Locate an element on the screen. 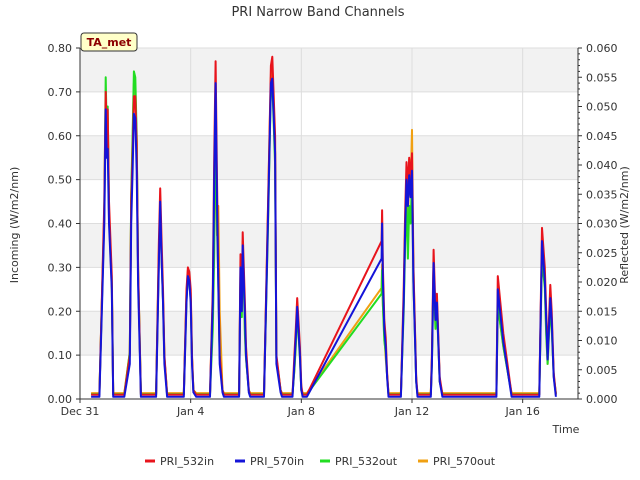  left-tick-label: 0.30 is located at coordinates (60, 267).